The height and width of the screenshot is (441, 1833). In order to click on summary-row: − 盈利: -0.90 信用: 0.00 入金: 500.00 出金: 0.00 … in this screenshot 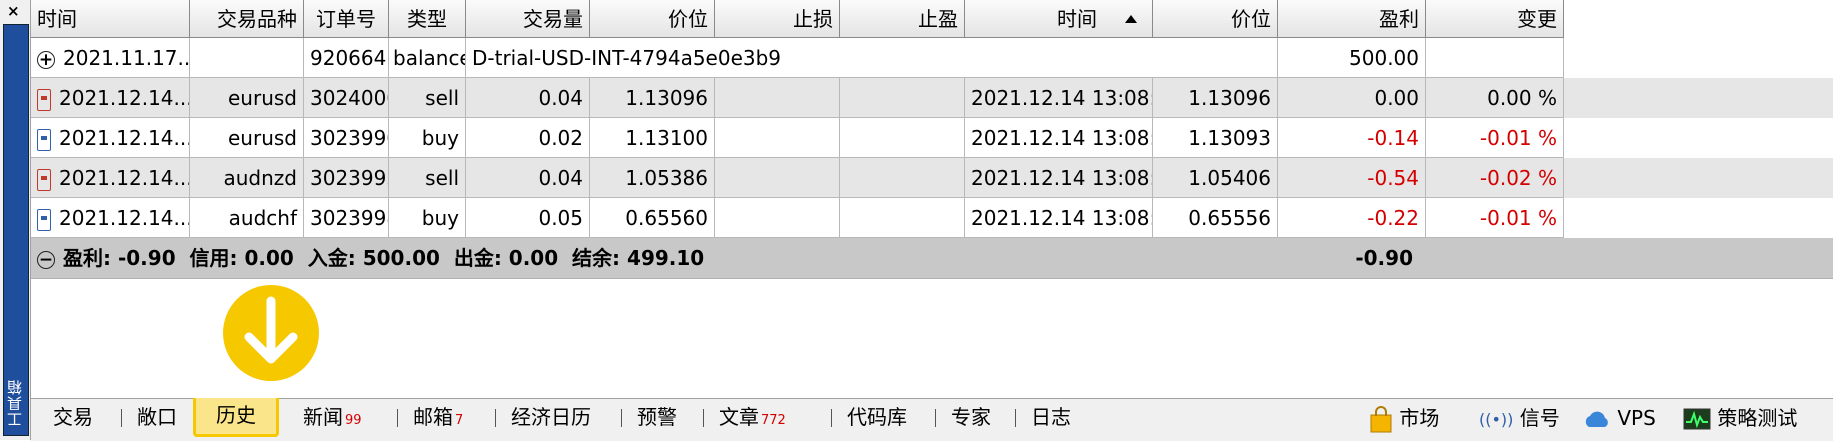, I will do `click(932, 258)`.